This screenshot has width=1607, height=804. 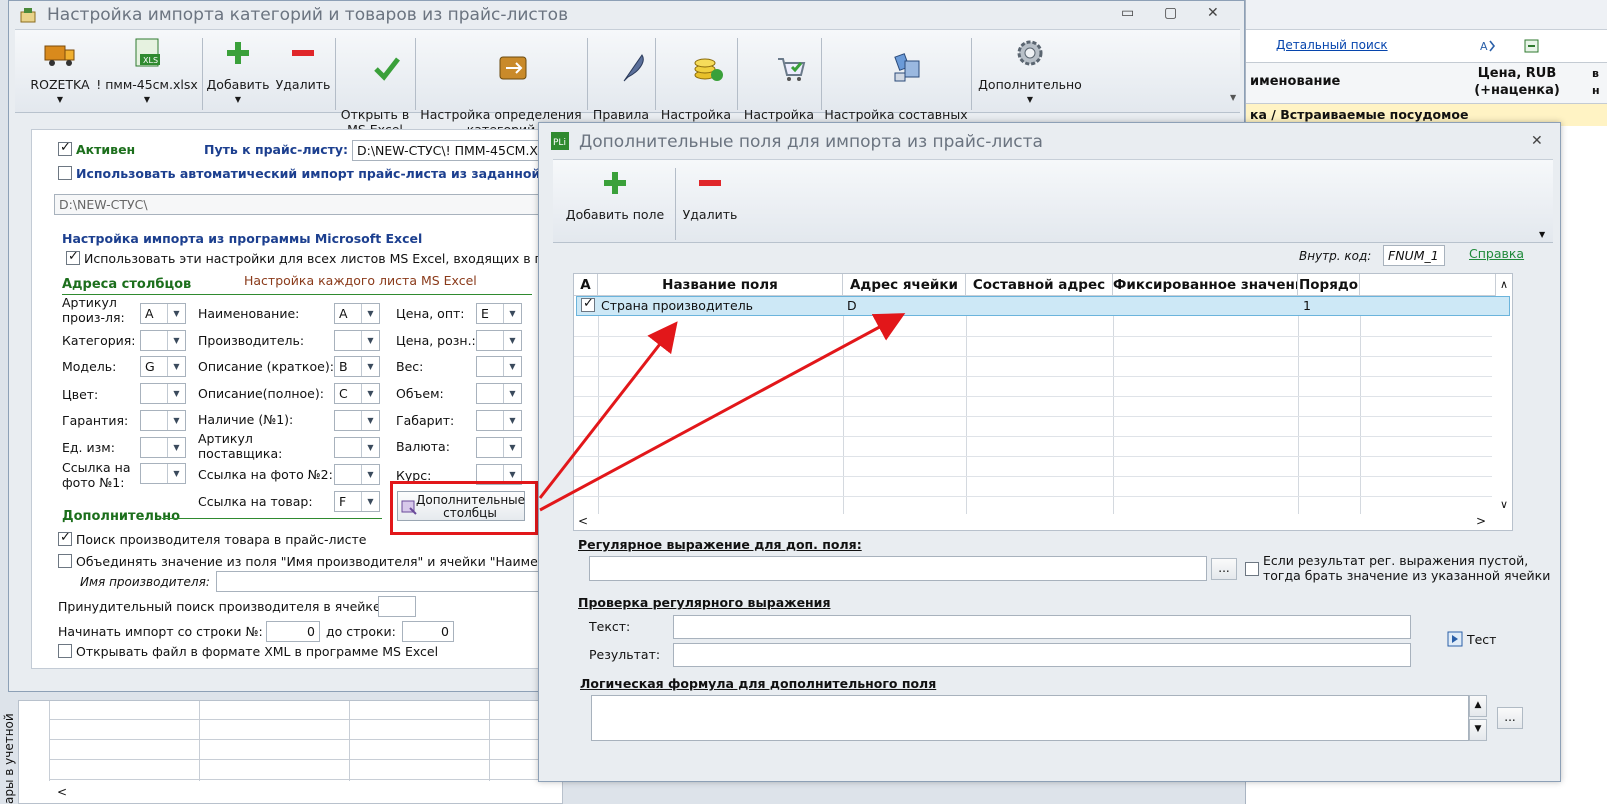 I want to click on test-button: Тест, so click(x=1471, y=639).